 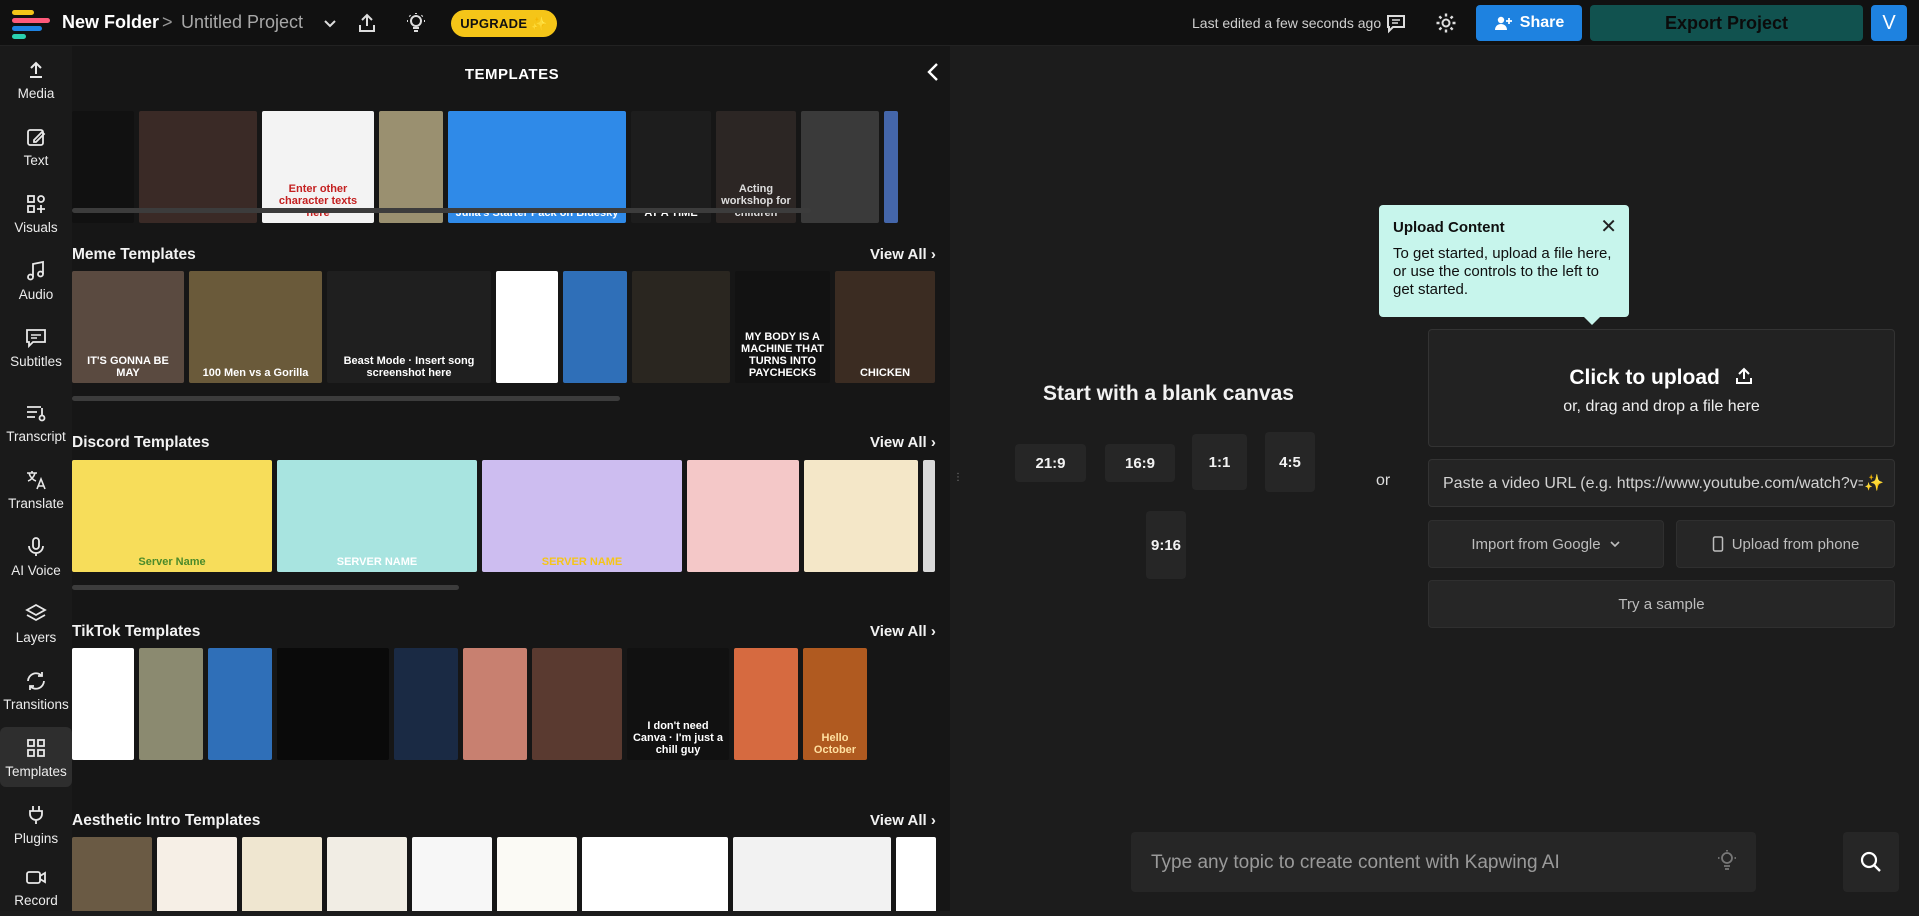 I want to click on view-all-tiktok-link: View All ›, so click(x=903, y=631).